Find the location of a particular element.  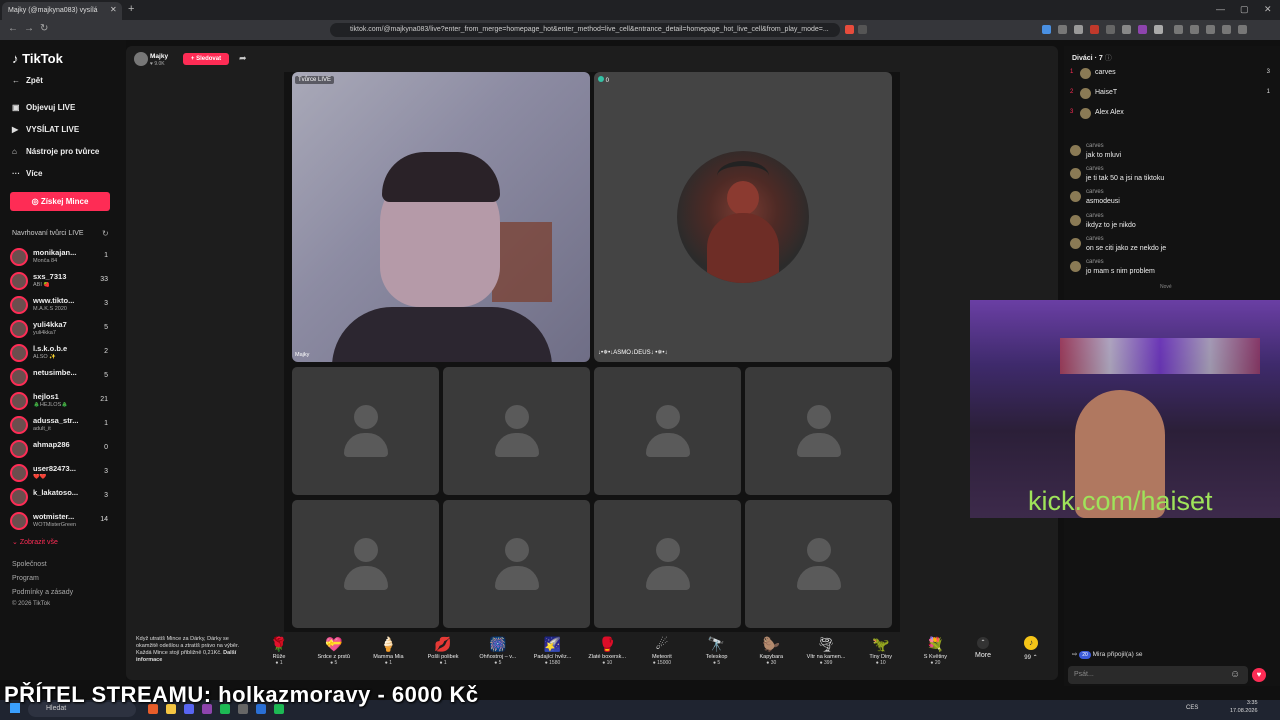

gift-item: 🔭 Teleskop ● 5 is located at coordinates (717, 651).